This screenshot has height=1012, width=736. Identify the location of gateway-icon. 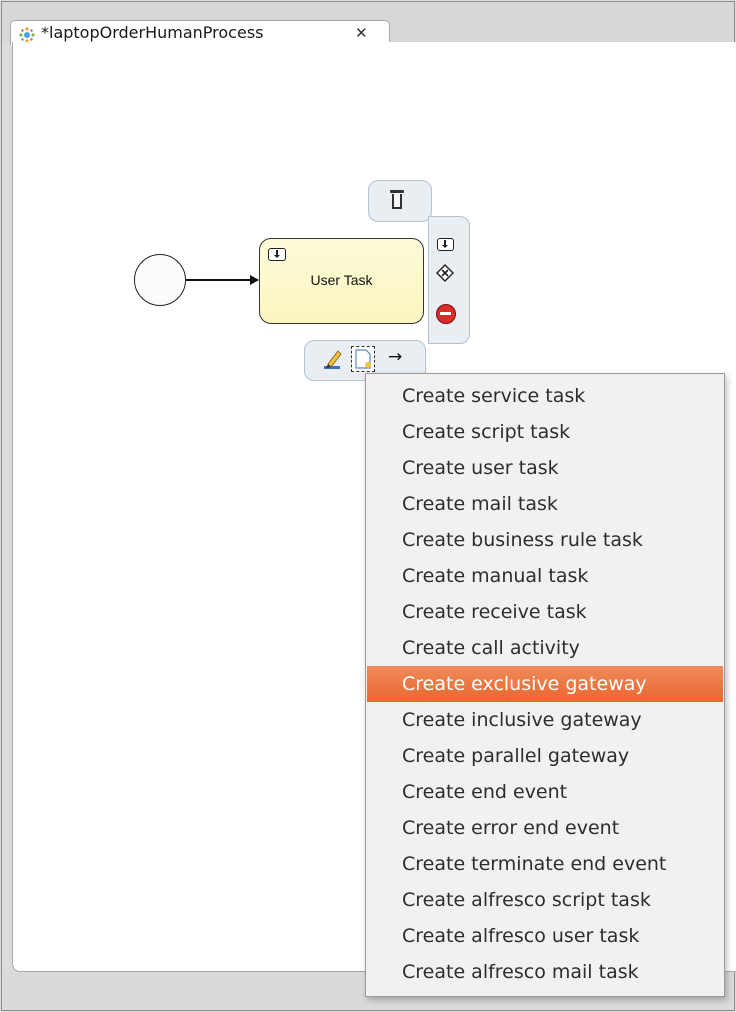
(445, 273).